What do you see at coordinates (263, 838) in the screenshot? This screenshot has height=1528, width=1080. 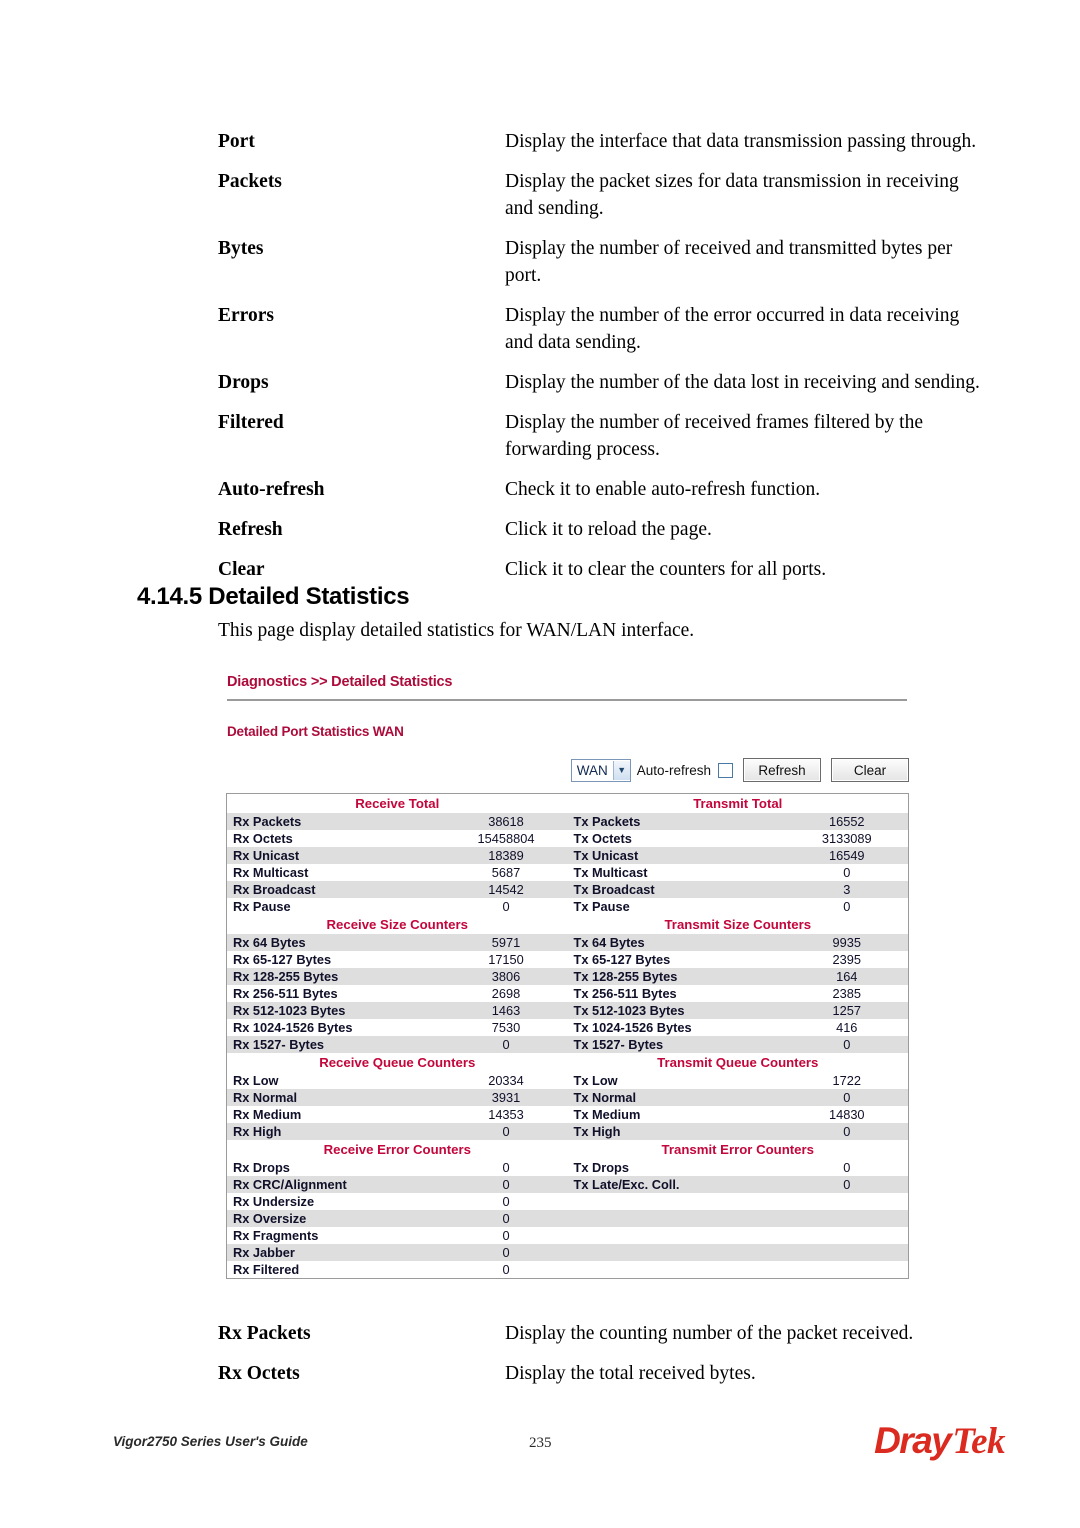 I see `row-label-left: Rx Octets` at bounding box center [263, 838].